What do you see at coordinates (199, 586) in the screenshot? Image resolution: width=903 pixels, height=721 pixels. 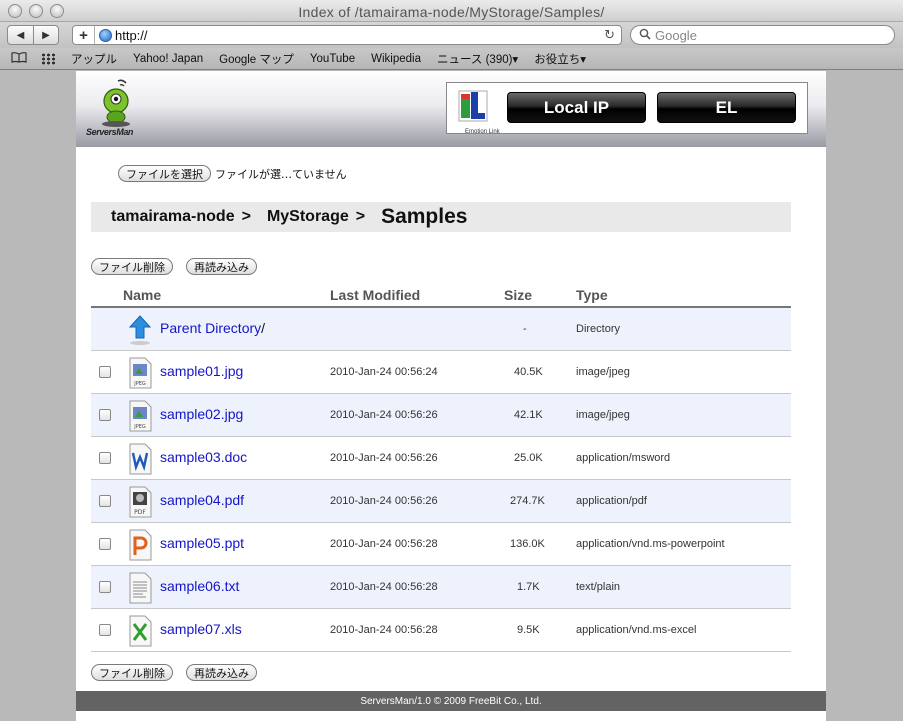 I see `file-link: sample06.txt` at bounding box center [199, 586].